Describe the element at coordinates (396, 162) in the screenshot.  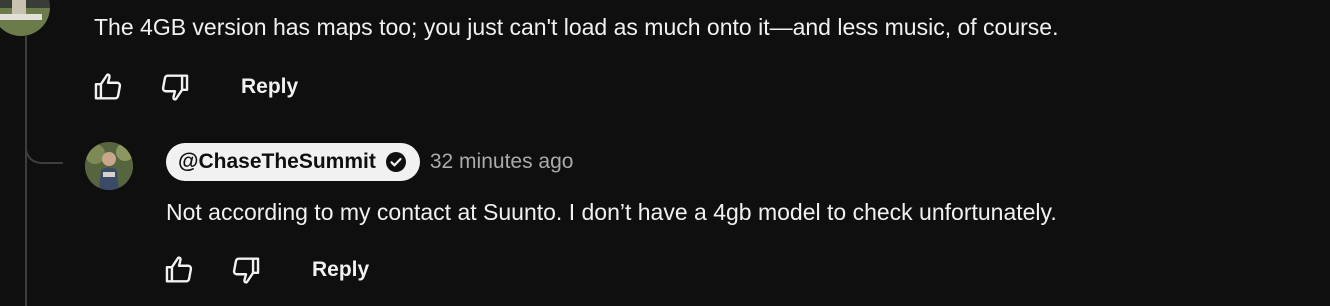
I see `verified-check-icon` at that location.